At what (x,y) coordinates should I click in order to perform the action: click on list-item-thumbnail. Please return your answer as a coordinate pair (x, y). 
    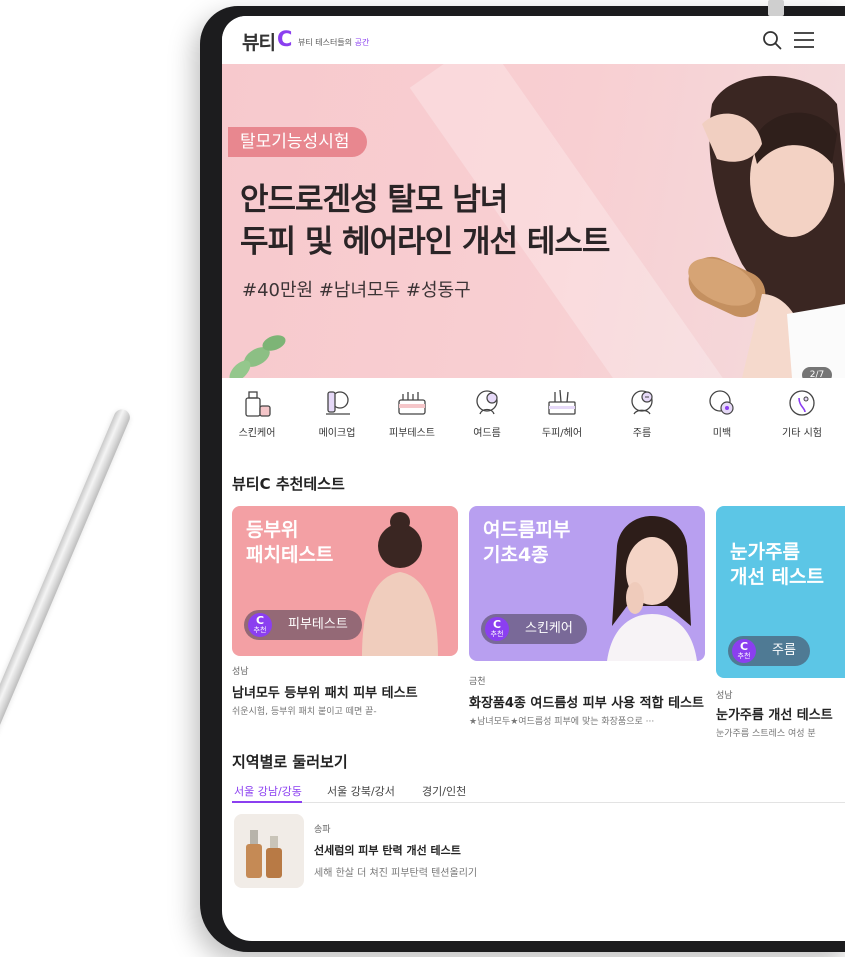
    Looking at the image, I should click on (269, 851).